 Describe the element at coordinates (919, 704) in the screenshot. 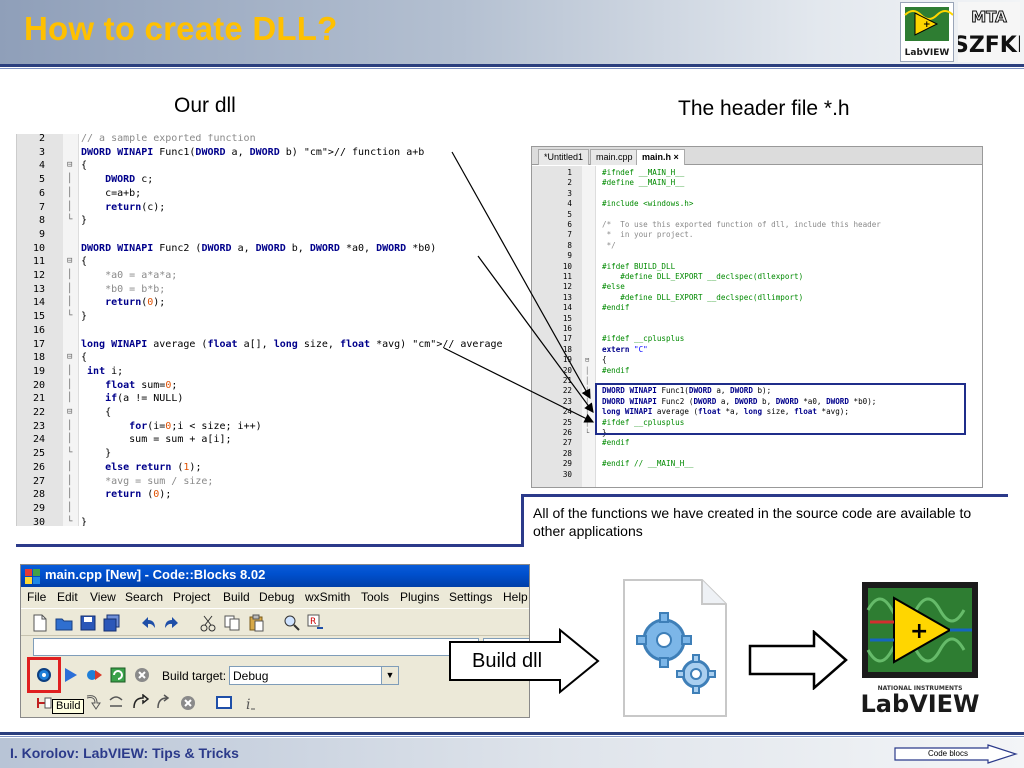

I see `labview-logo-text: LabVIEW` at that location.